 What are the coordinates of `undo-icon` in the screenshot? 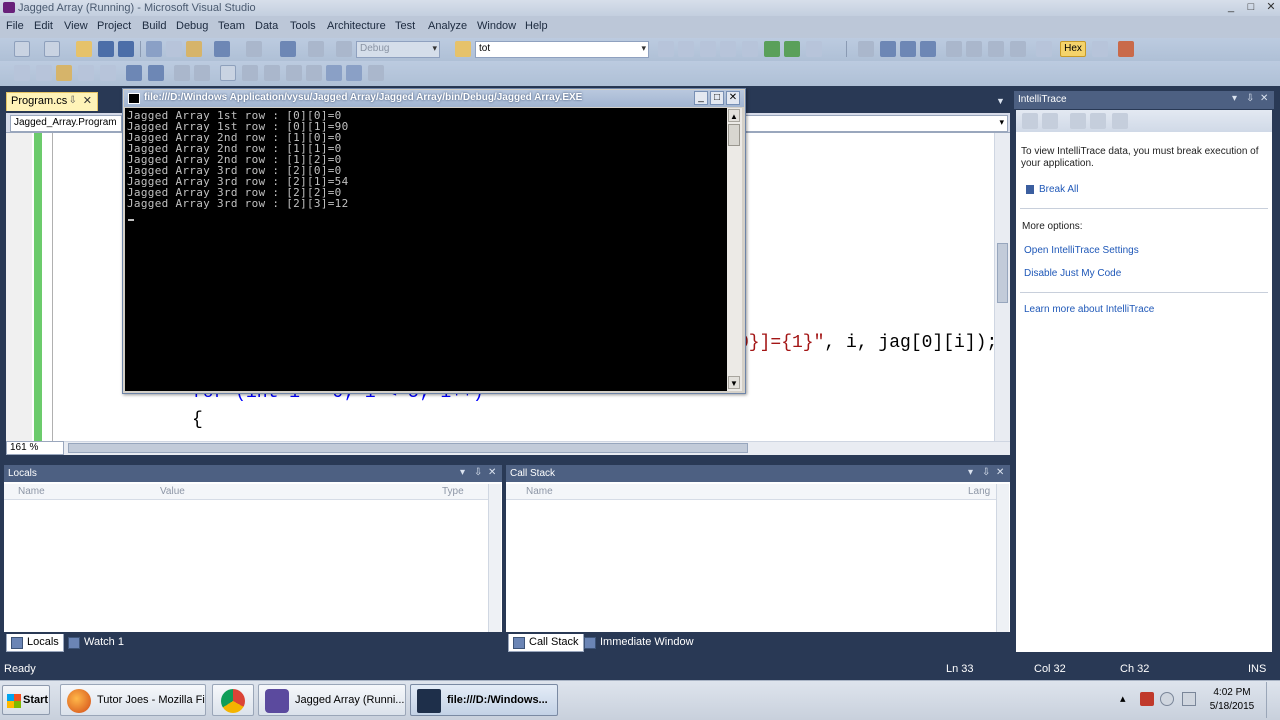 It's located at (222, 49).